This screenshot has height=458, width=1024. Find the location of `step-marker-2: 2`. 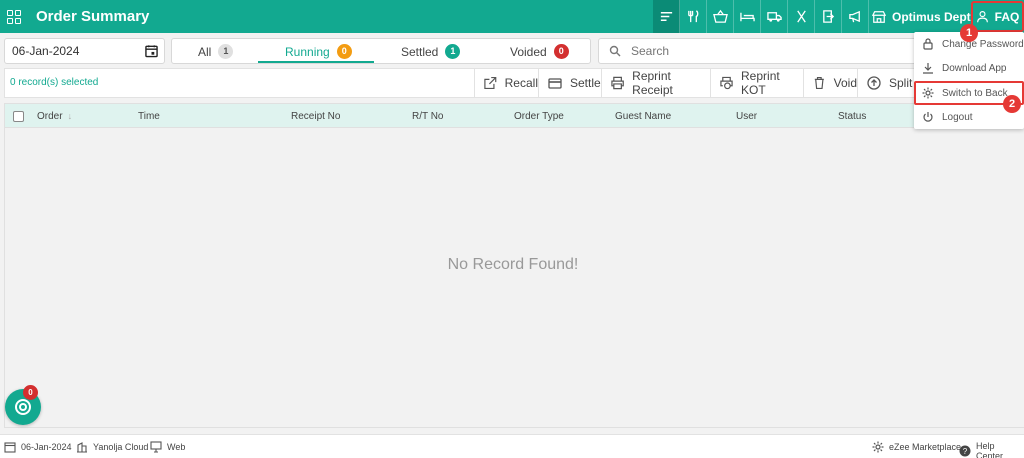

step-marker-2: 2 is located at coordinates (1012, 104).